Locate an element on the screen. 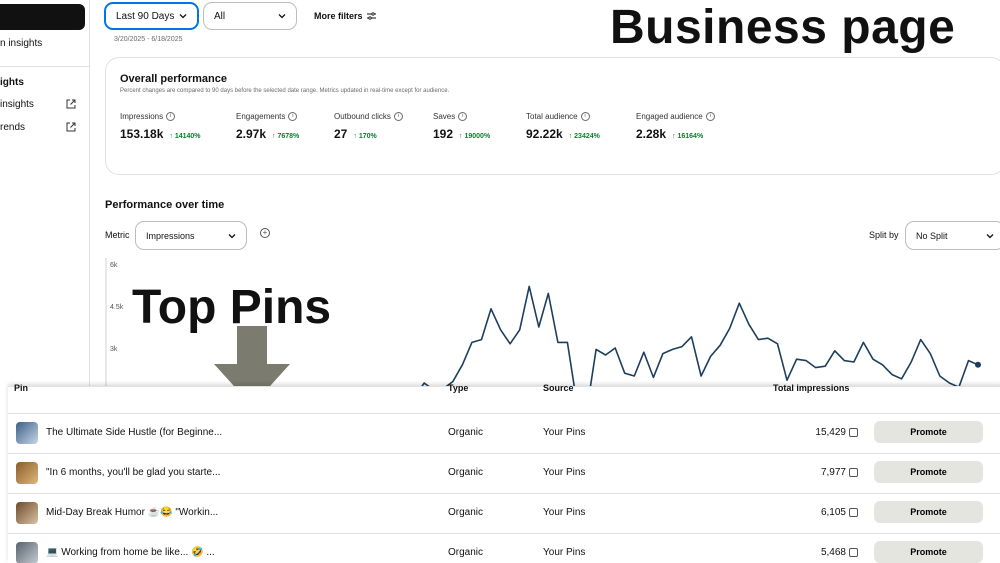  series-last-point is located at coordinates (978, 364).